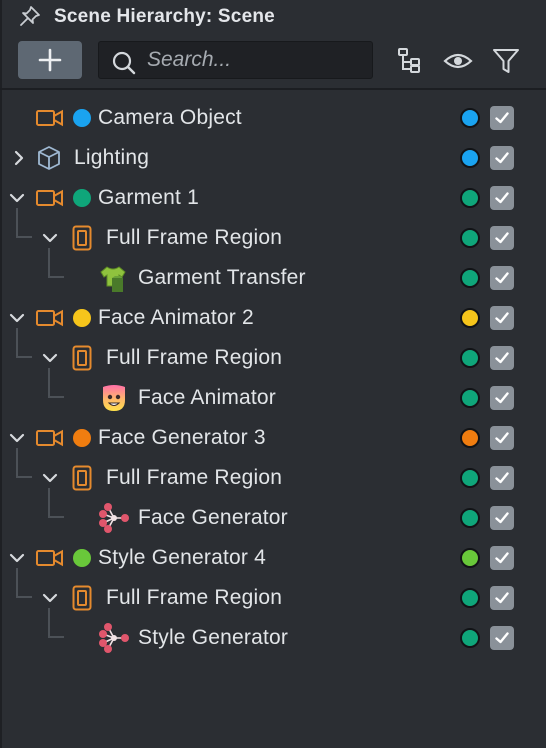 The image size is (546, 748). What do you see at coordinates (506, 61) in the screenshot?
I see `filter-icon` at bounding box center [506, 61].